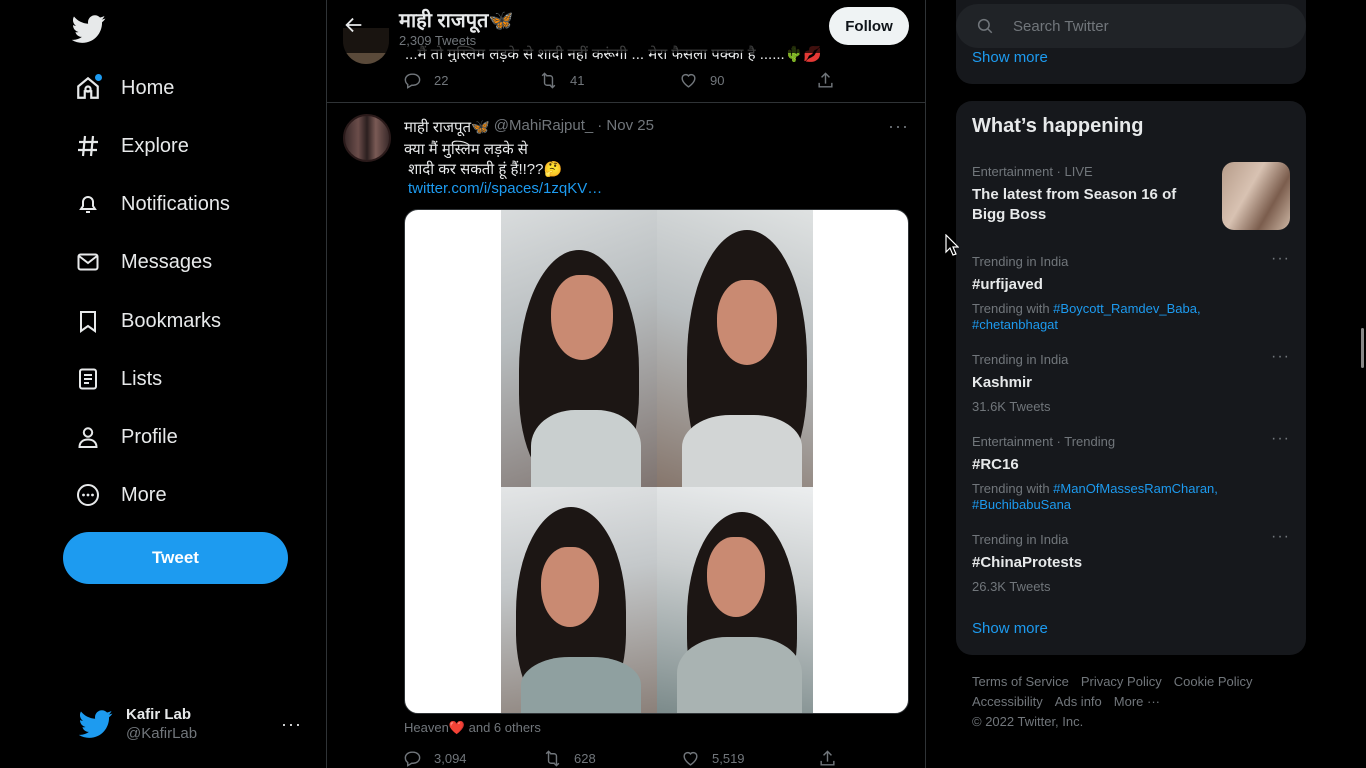 The image size is (1366, 768). I want to click on sidebar-item-explore: Explore, so click(131, 146).